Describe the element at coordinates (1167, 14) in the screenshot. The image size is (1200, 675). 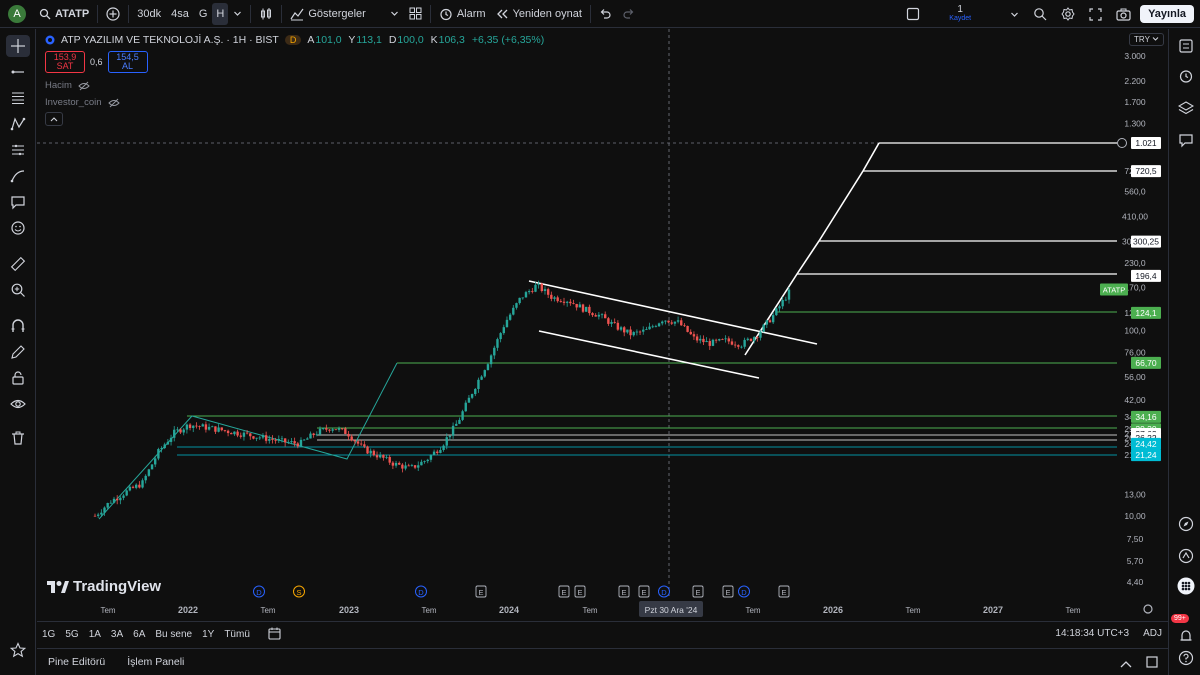
I see `publish-button: Yayınla` at that location.